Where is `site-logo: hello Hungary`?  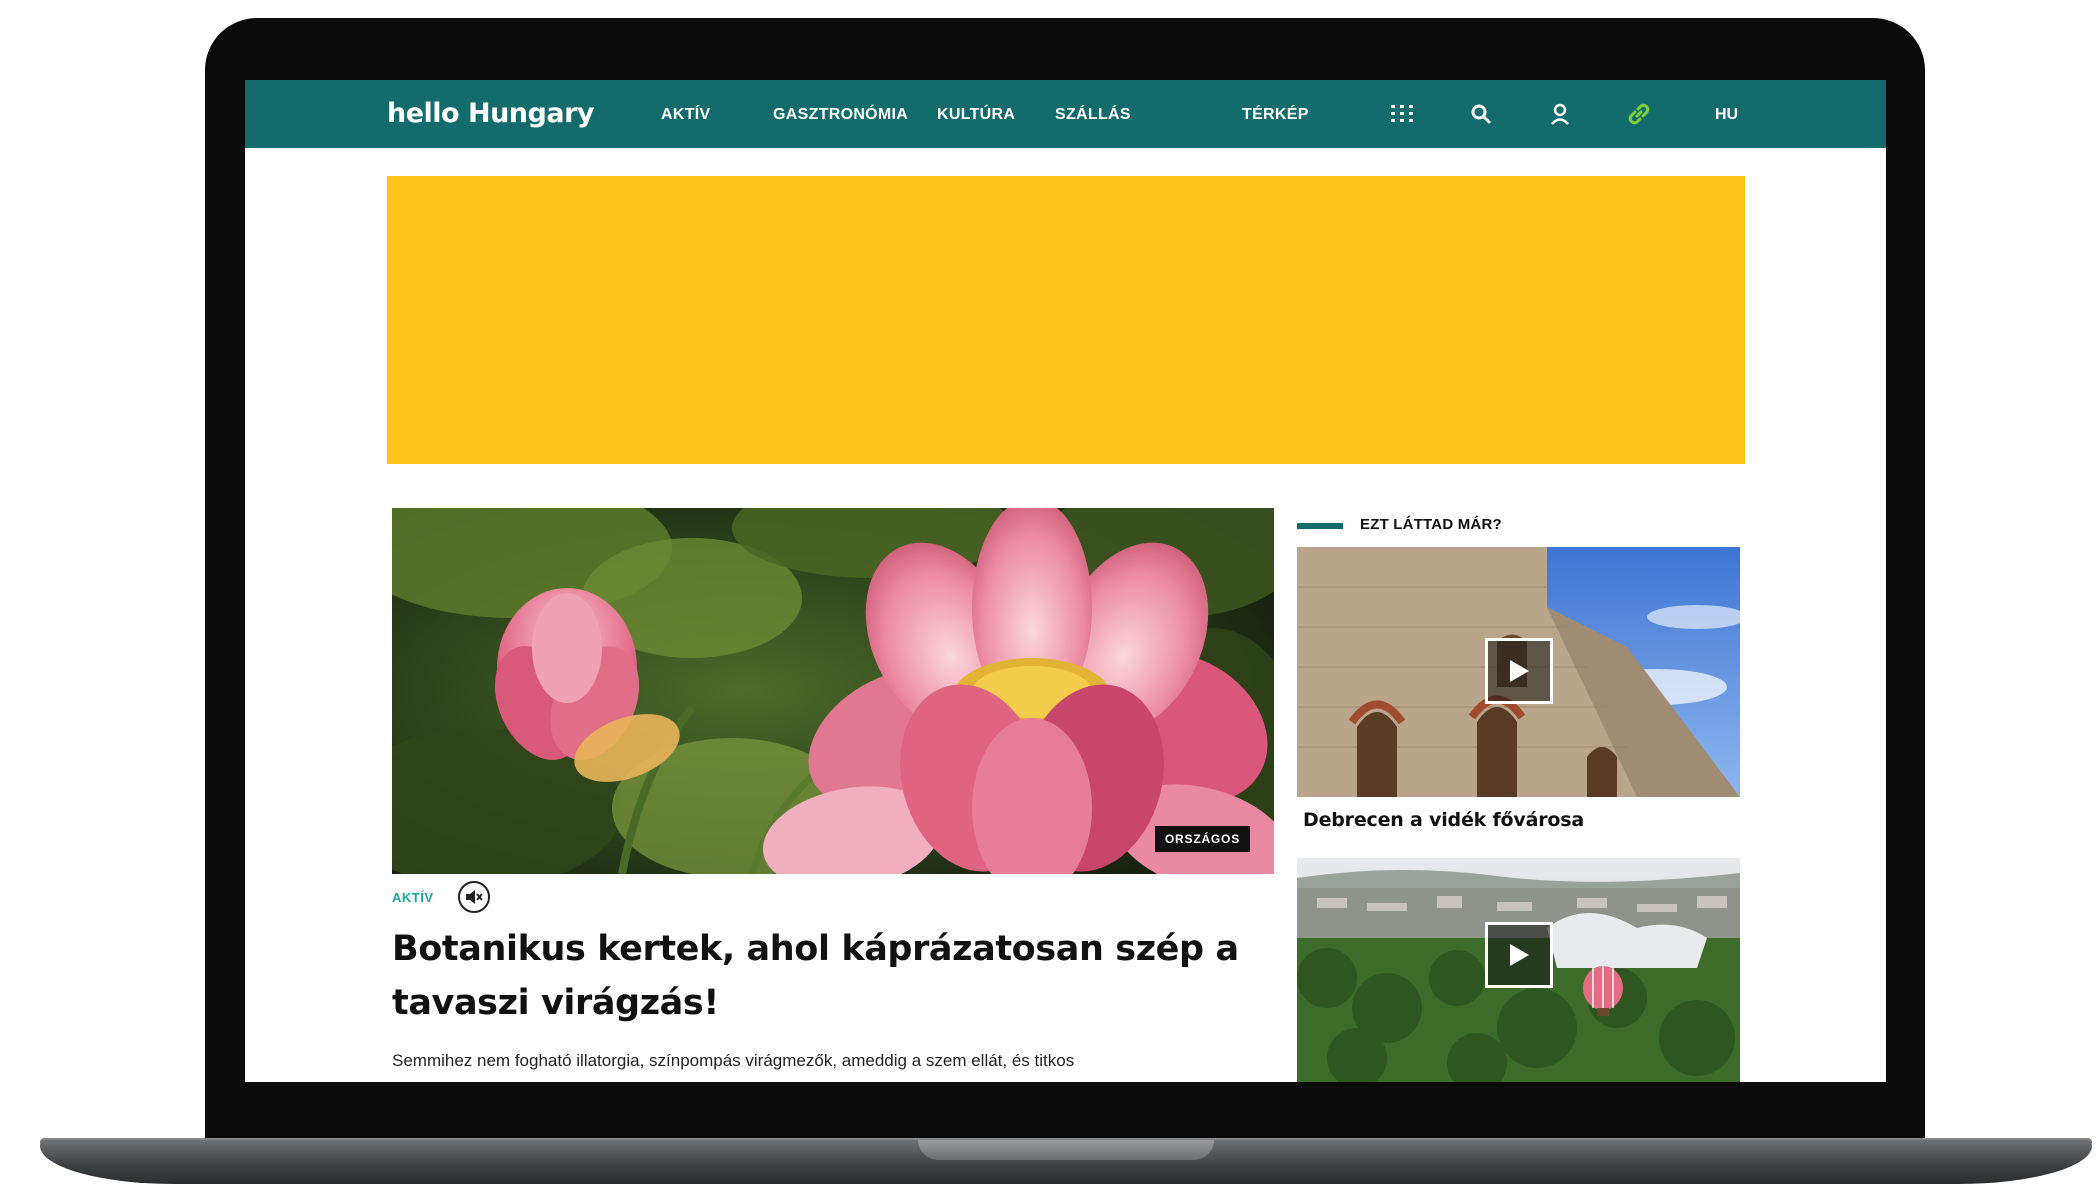 site-logo: hello Hungary is located at coordinates (491, 113).